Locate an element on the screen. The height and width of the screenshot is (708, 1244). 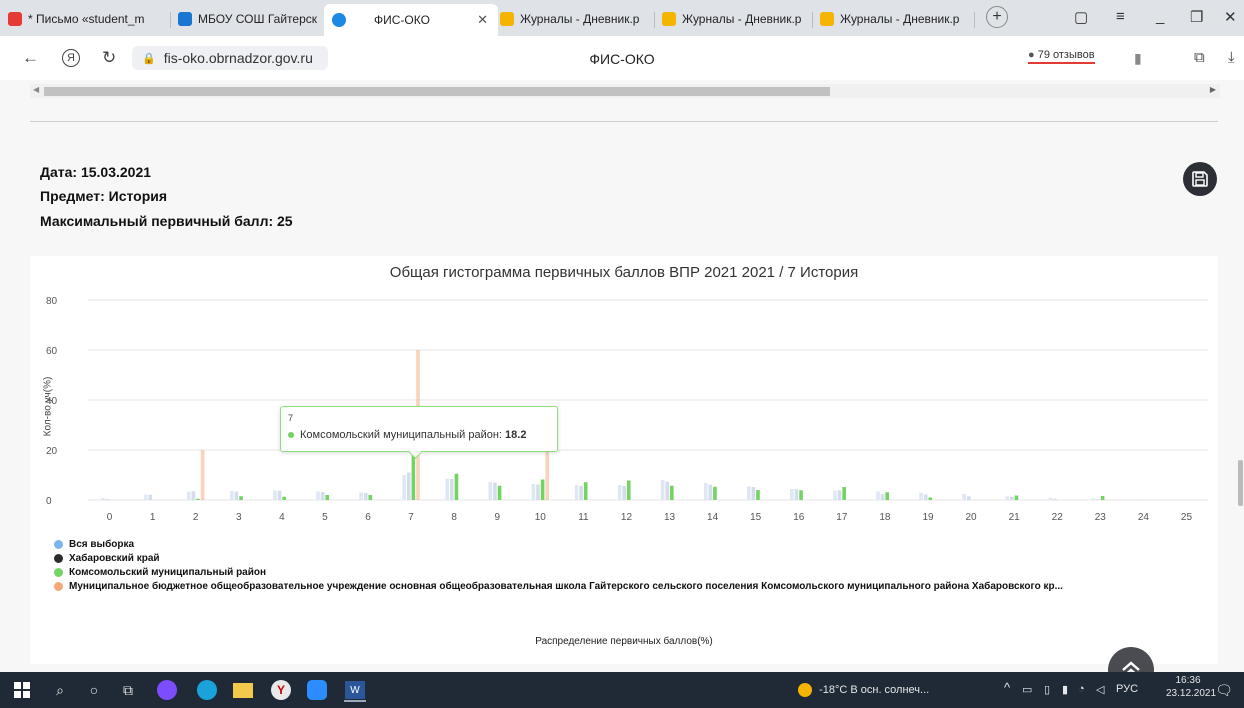
divider is located at coordinates (624, 121).